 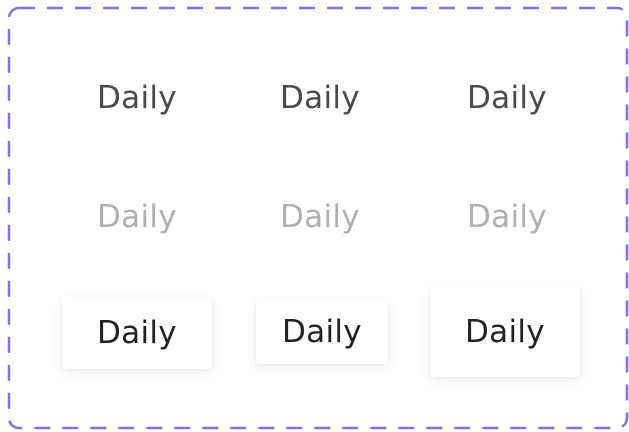 What do you see at coordinates (137, 217) in the screenshot?
I see `daily-button-disabled-1: Daily` at bounding box center [137, 217].